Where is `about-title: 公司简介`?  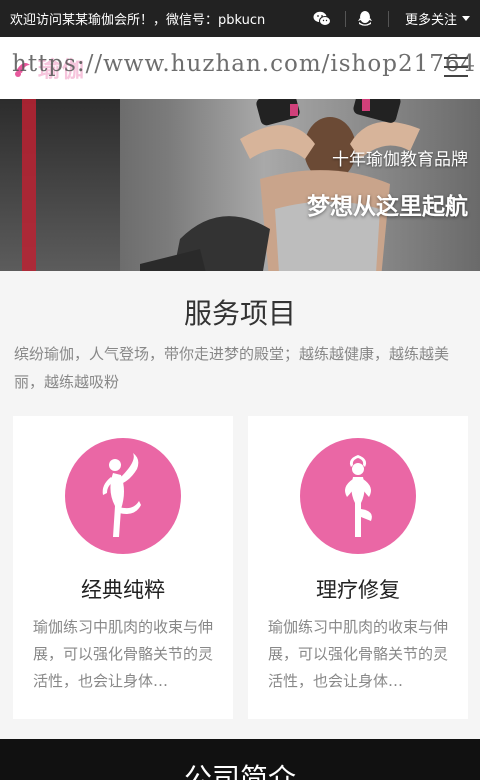 about-title: 公司简介 is located at coordinates (239, 771).